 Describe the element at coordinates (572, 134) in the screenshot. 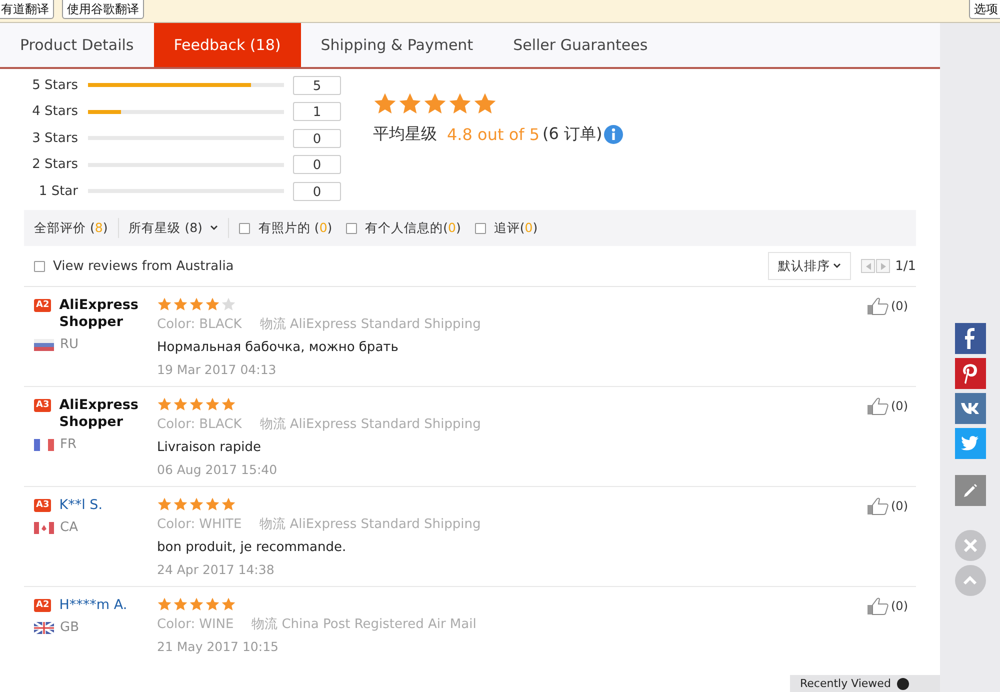

I see `order-count: (6 订单)` at that location.